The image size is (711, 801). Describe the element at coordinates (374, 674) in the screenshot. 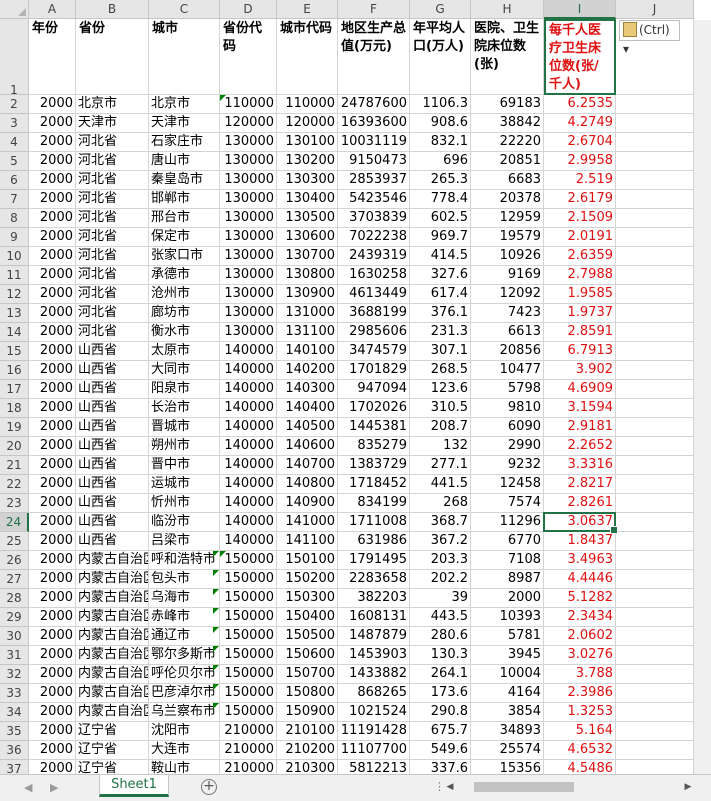

I see `table-cell: 1433882` at that location.